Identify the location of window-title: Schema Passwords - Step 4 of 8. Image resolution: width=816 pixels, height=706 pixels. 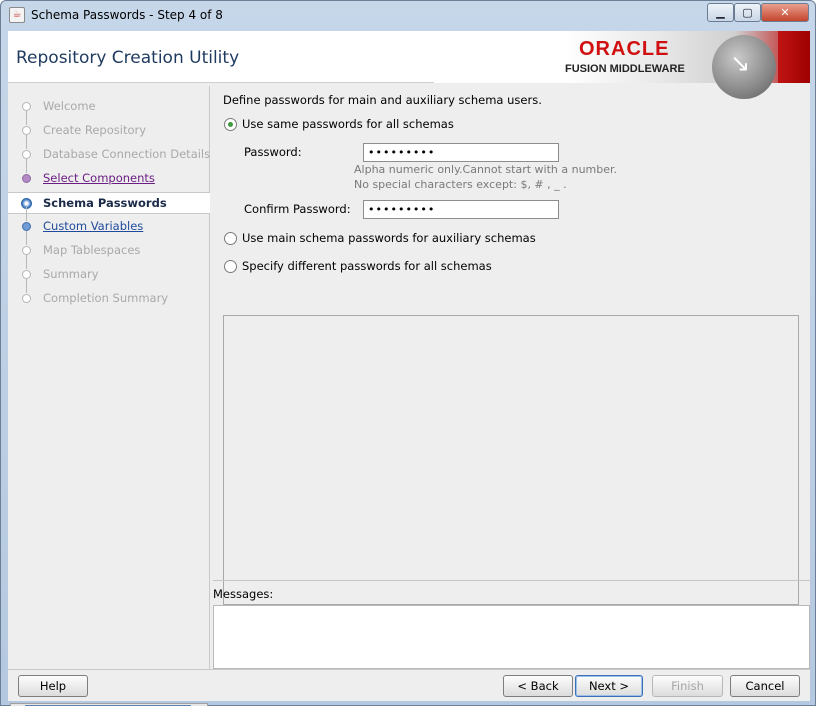
(127, 15).